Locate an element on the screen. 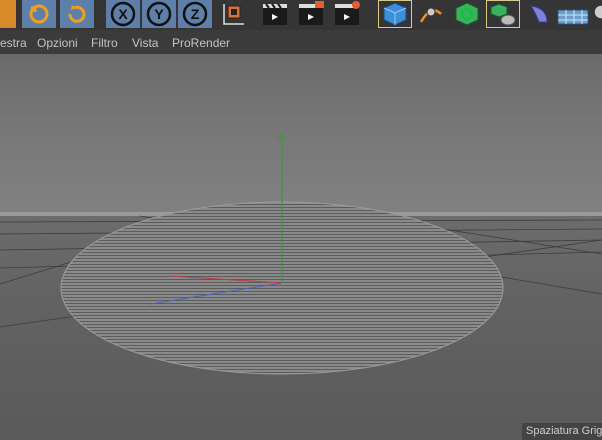 This screenshot has height=440, width=602. main-toolbar: X Y Z is located at coordinates (301, 15).